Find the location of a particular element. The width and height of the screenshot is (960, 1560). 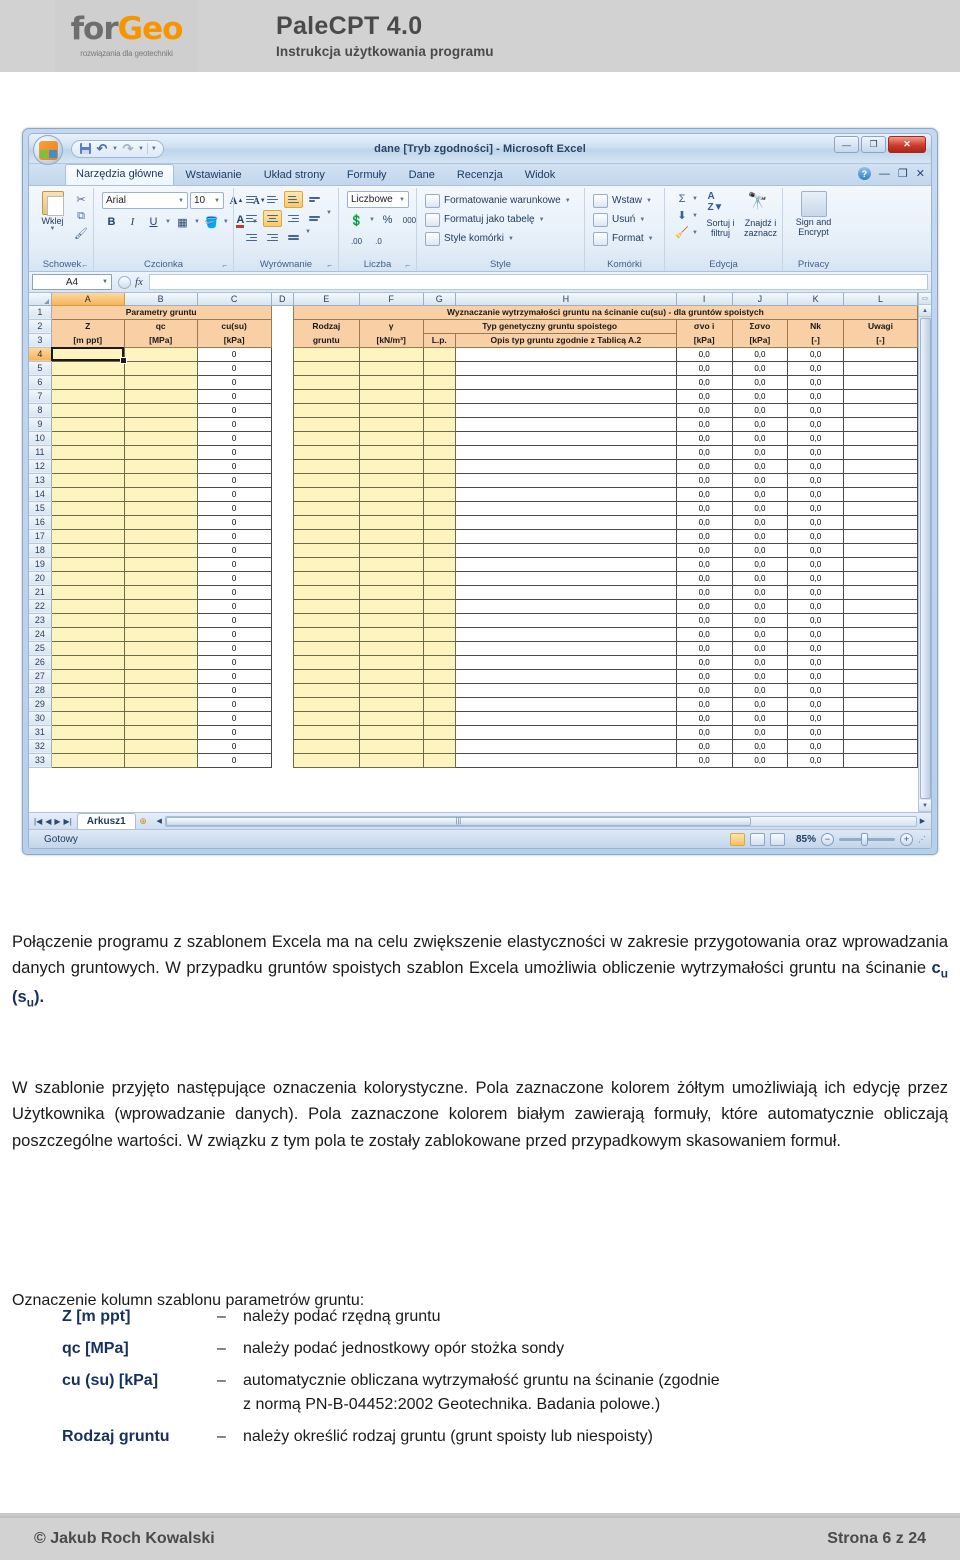

workbook-close-icon: ✕ is located at coordinates (920, 173).